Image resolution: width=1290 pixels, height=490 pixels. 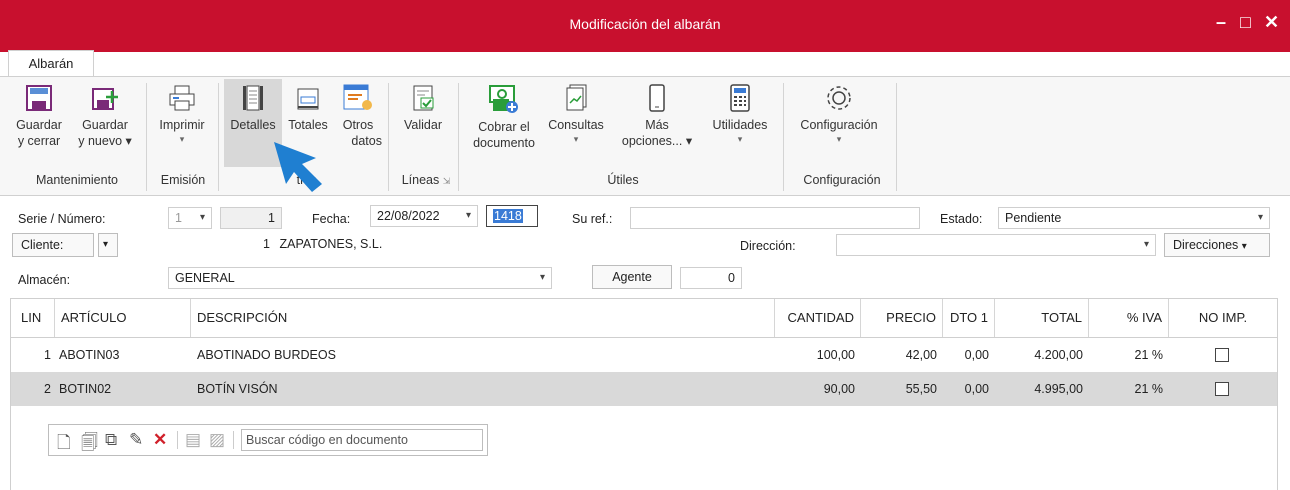 What do you see at coordinates (996, 245) in the screenshot?
I see `direccion-select: ▾` at bounding box center [996, 245].